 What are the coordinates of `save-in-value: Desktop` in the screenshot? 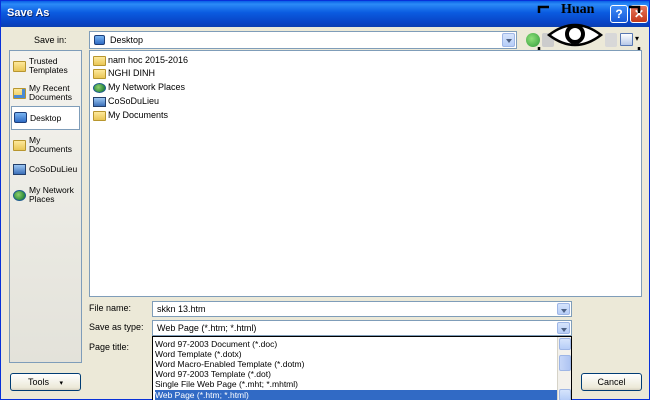 It's located at (127, 40).